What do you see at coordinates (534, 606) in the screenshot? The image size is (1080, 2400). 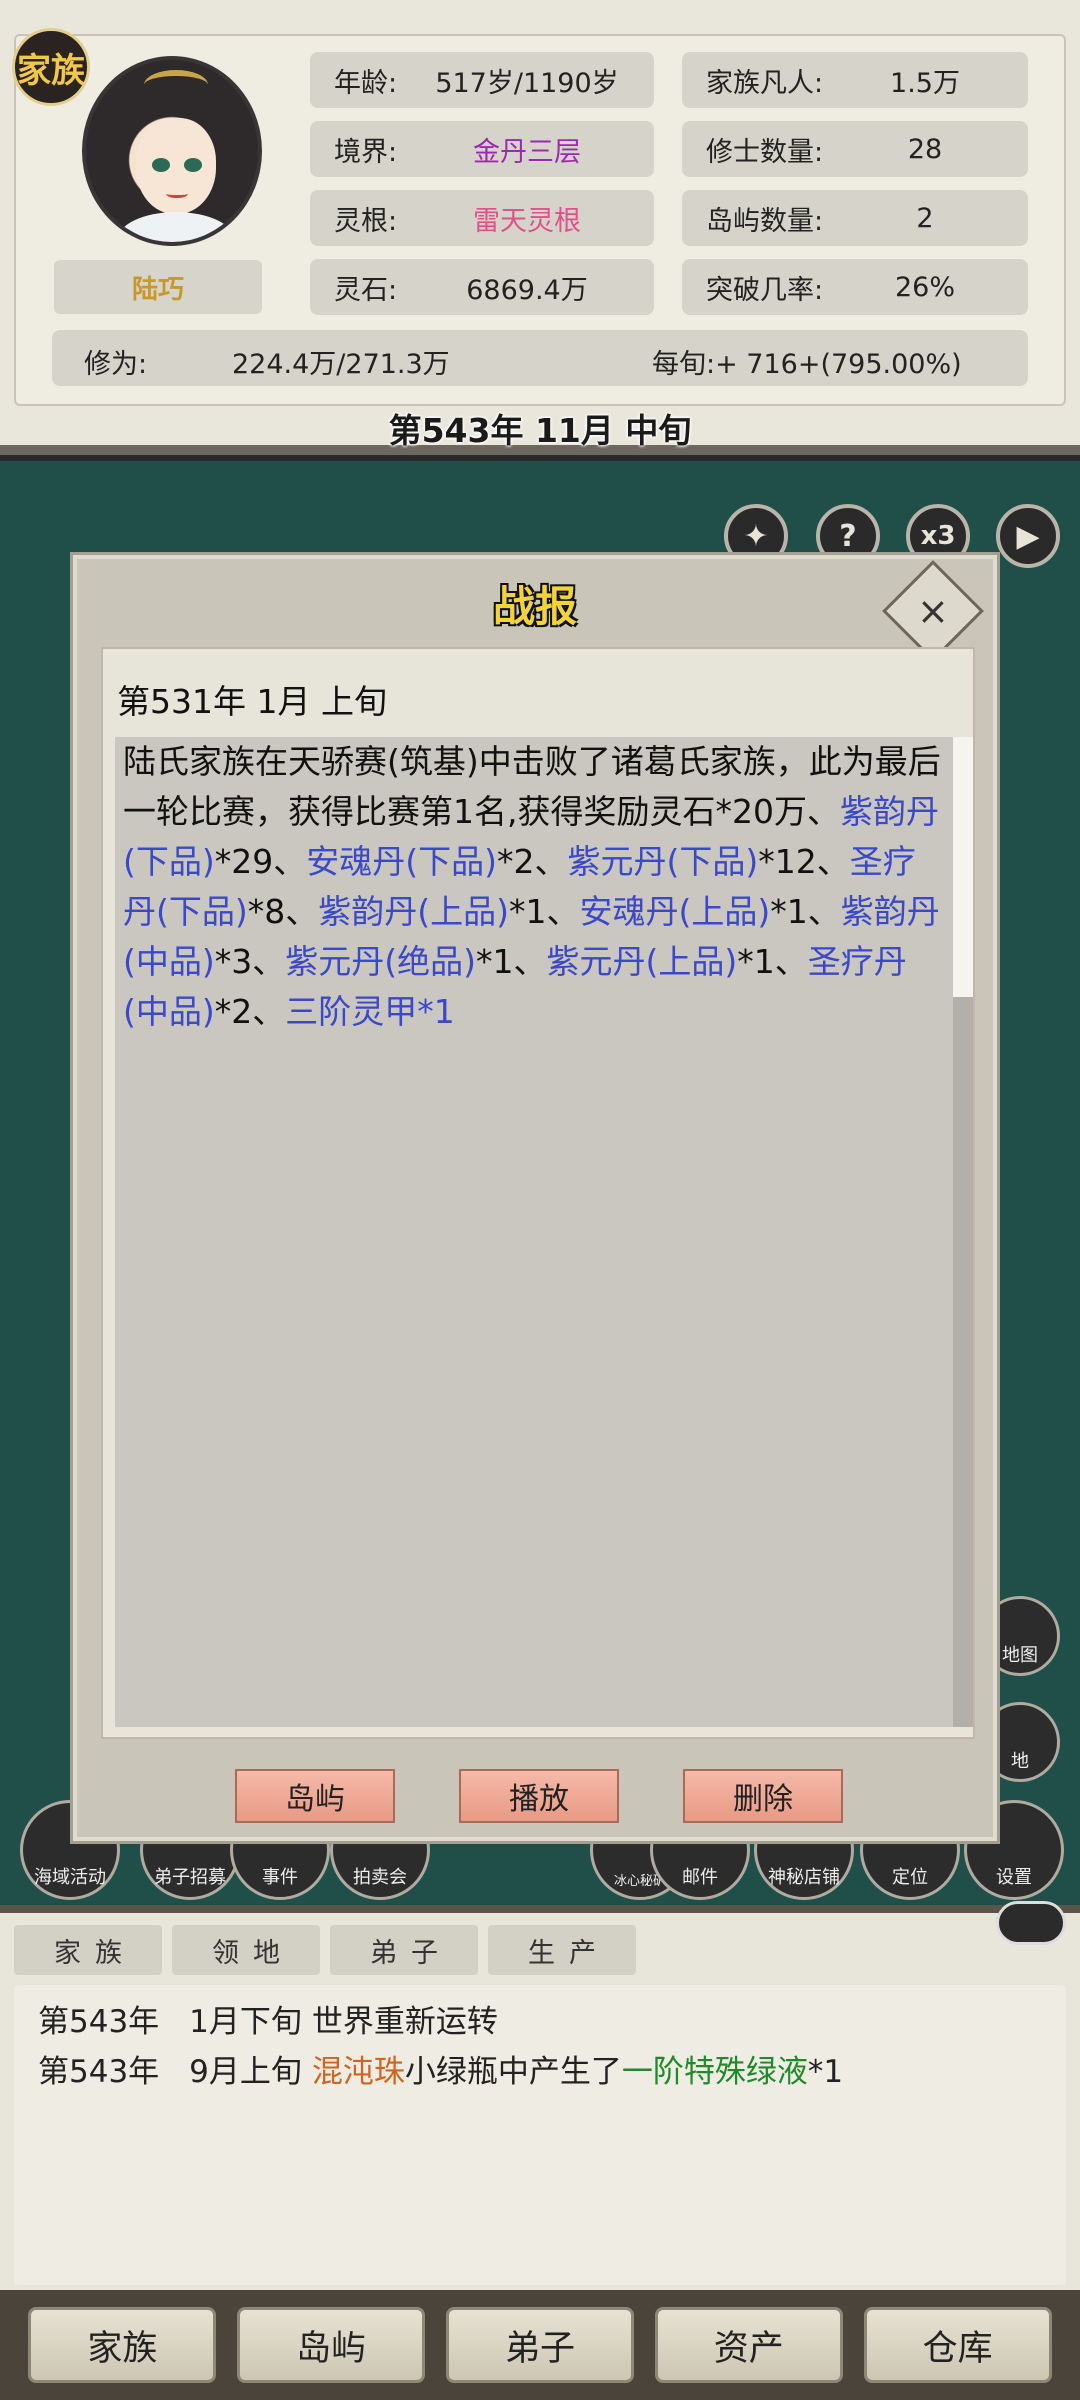 I see `dialog-title: 战报` at bounding box center [534, 606].